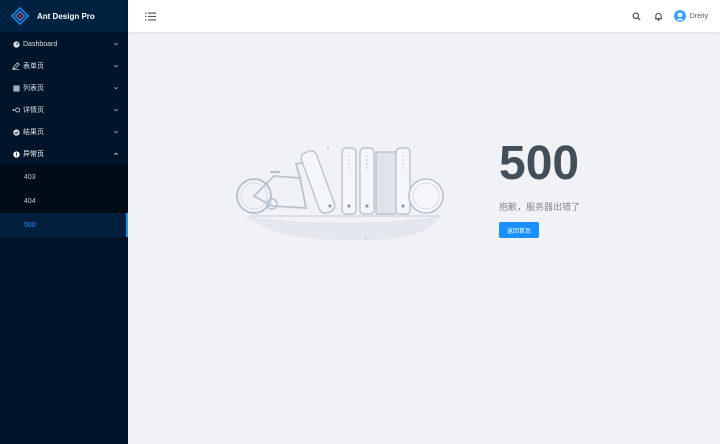  I want to click on dashboard-icon, so click(16, 44).